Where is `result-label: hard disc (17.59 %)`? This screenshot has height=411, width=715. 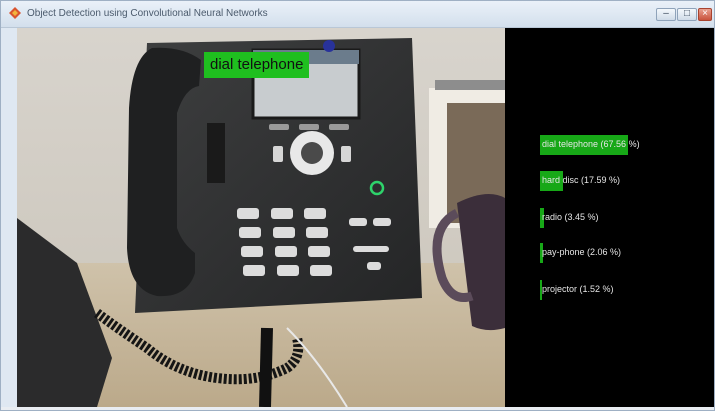
result-label: hard disc (17.59 %) is located at coordinates (581, 180).